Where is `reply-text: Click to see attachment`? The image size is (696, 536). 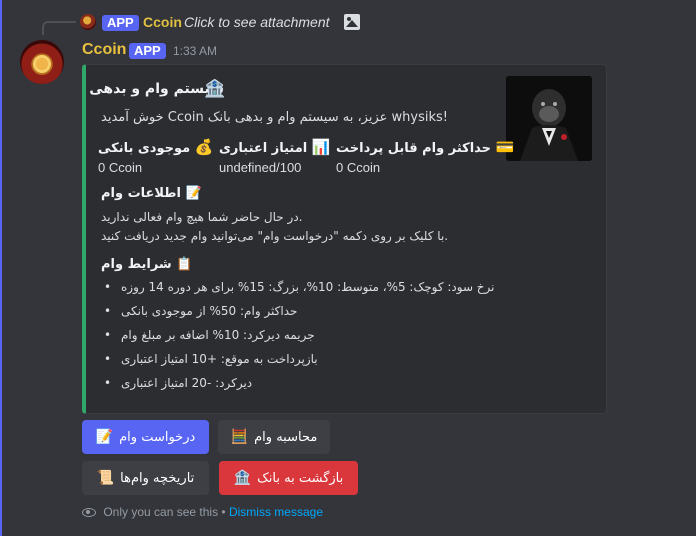
reply-text: Click to see attachment is located at coordinates (257, 22).